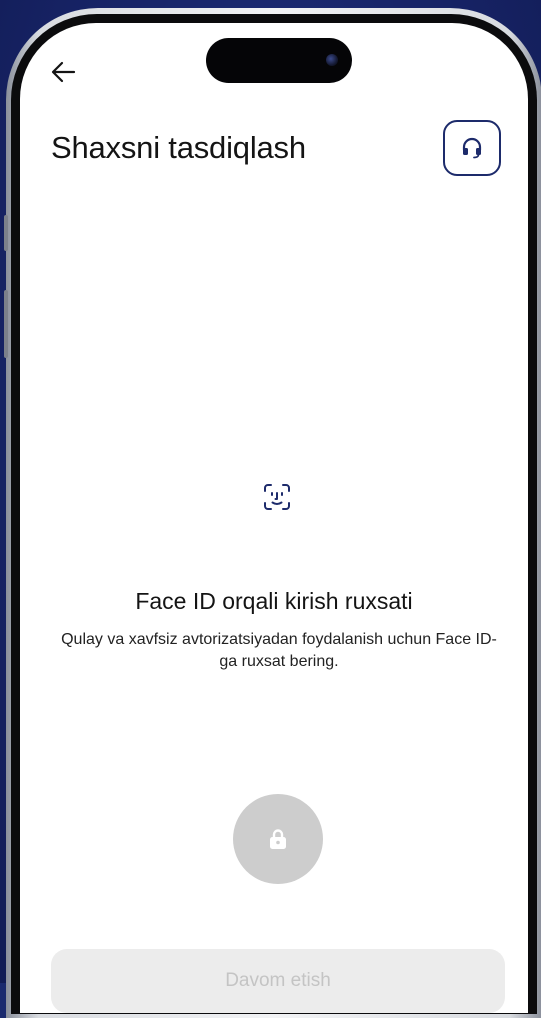 Image resolution: width=541 pixels, height=1018 pixels. Describe the element at coordinates (279, 60) in the screenshot. I see `dynamic-island` at that location.